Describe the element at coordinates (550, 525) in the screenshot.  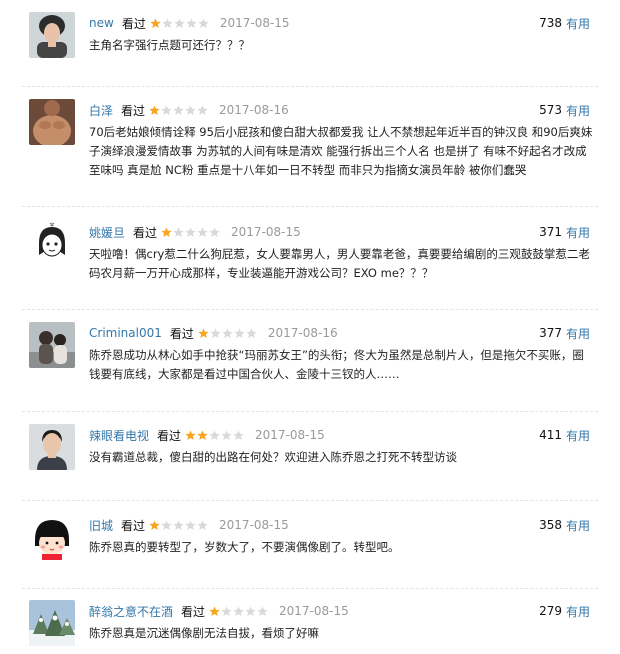
I see `vote-count: 358` at that location.